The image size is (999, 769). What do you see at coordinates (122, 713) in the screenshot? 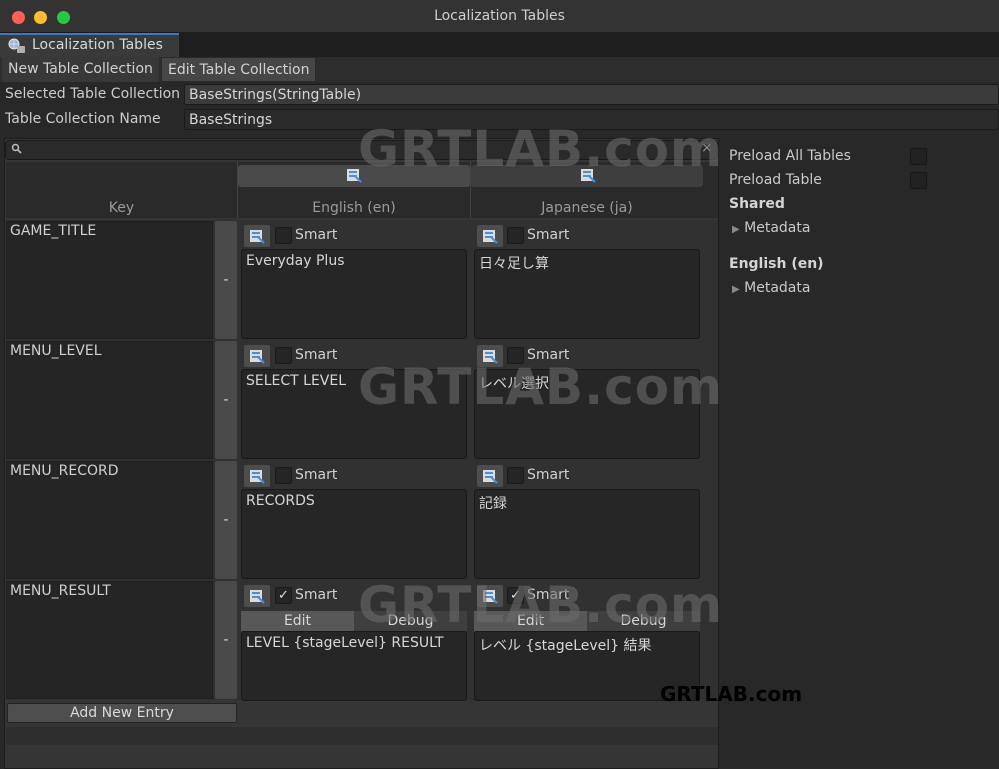
I see `add-new-entry-button: Add New Entry` at bounding box center [122, 713].